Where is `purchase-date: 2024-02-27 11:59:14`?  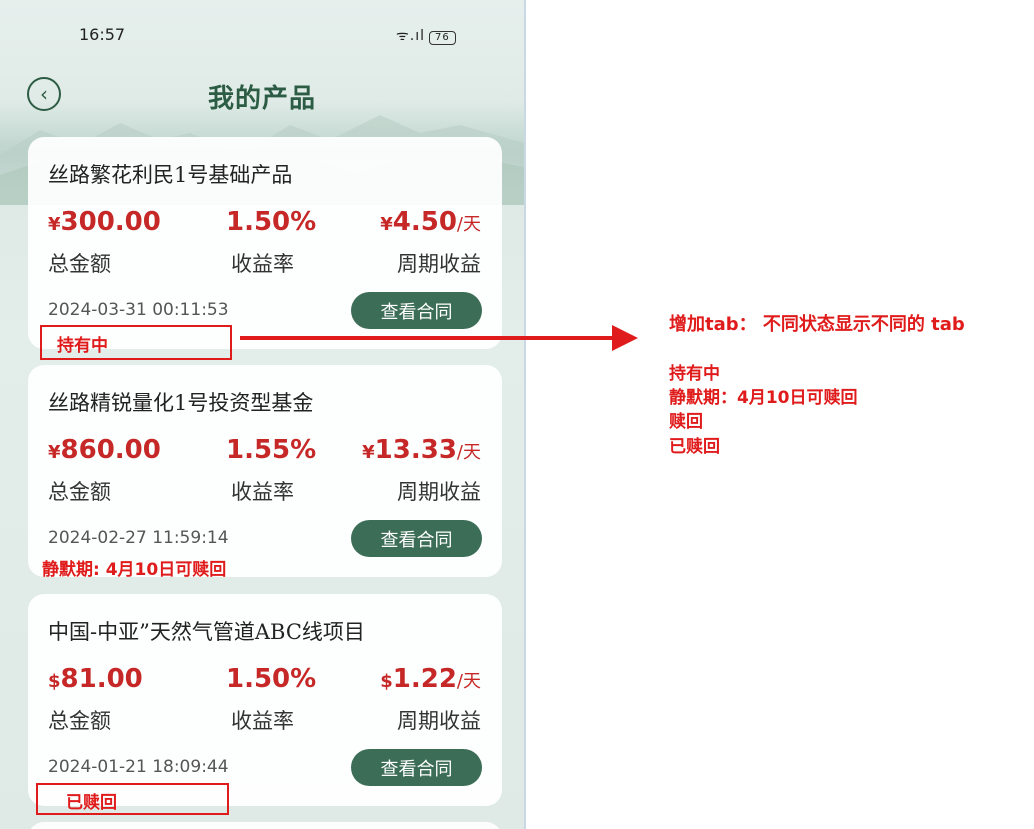 purchase-date: 2024-02-27 11:59:14 is located at coordinates (138, 538).